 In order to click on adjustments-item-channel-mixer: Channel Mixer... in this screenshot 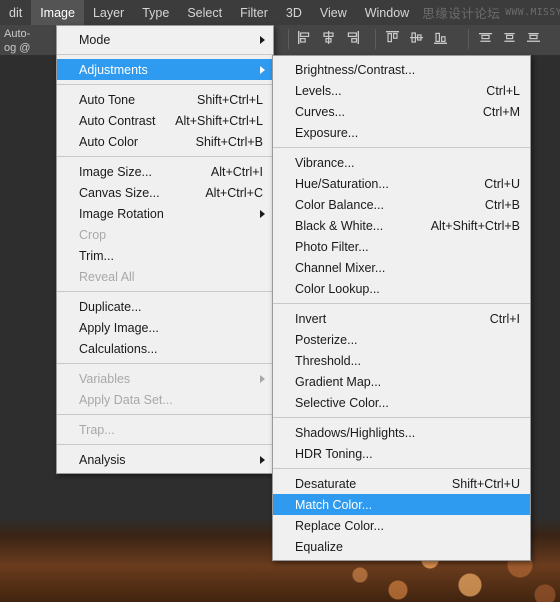, I will do `click(401, 267)`.